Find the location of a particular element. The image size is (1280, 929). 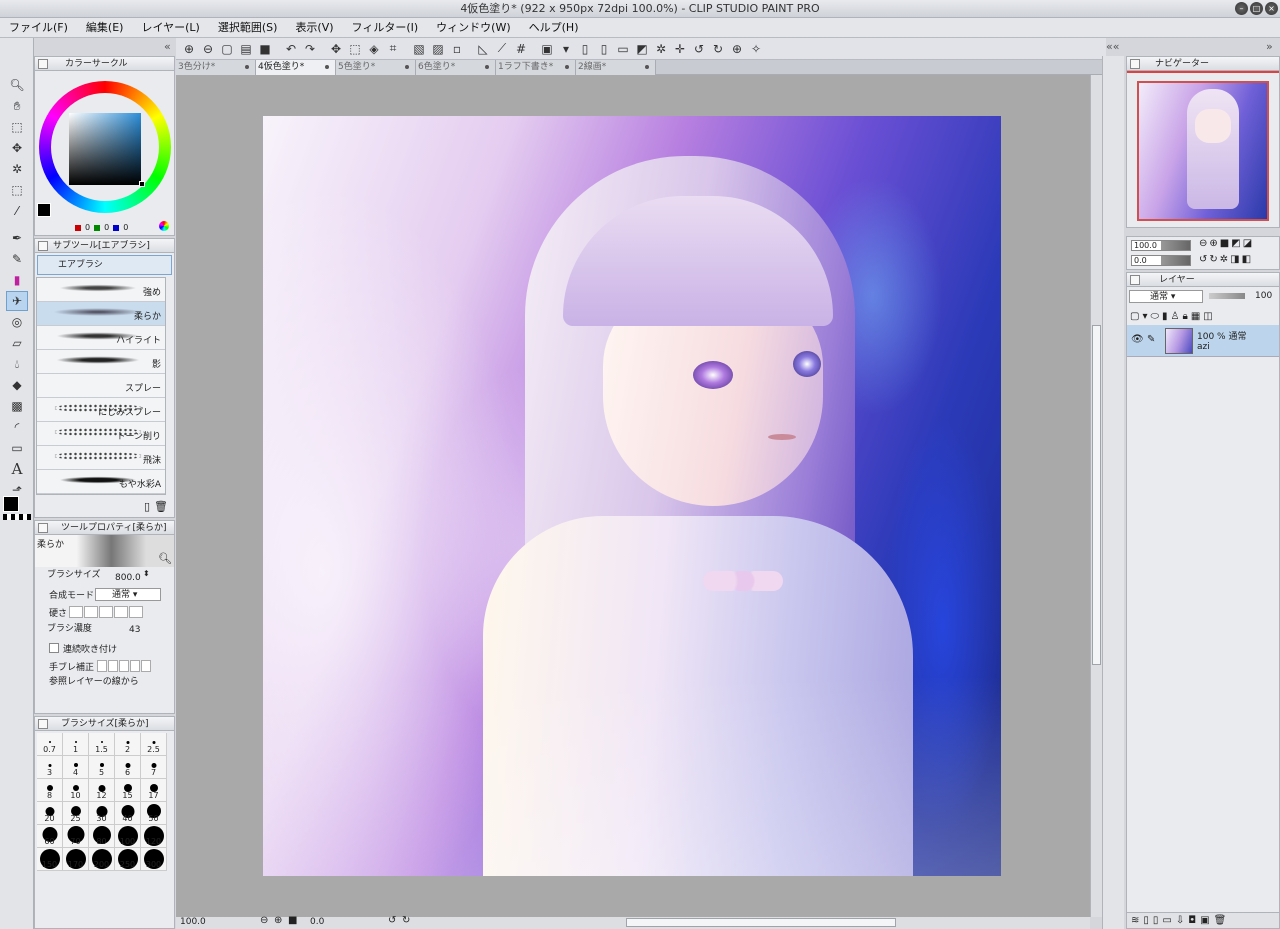

brush-size-preset: 40 is located at coordinates (128, 813).